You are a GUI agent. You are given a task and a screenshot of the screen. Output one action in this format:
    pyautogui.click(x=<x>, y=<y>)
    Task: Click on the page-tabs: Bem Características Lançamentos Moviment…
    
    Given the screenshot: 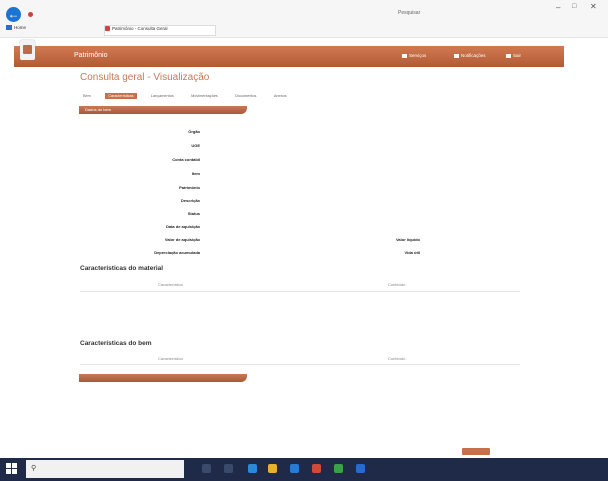 What is the action you would take?
    pyautogui.click(x=189, y=97)
    